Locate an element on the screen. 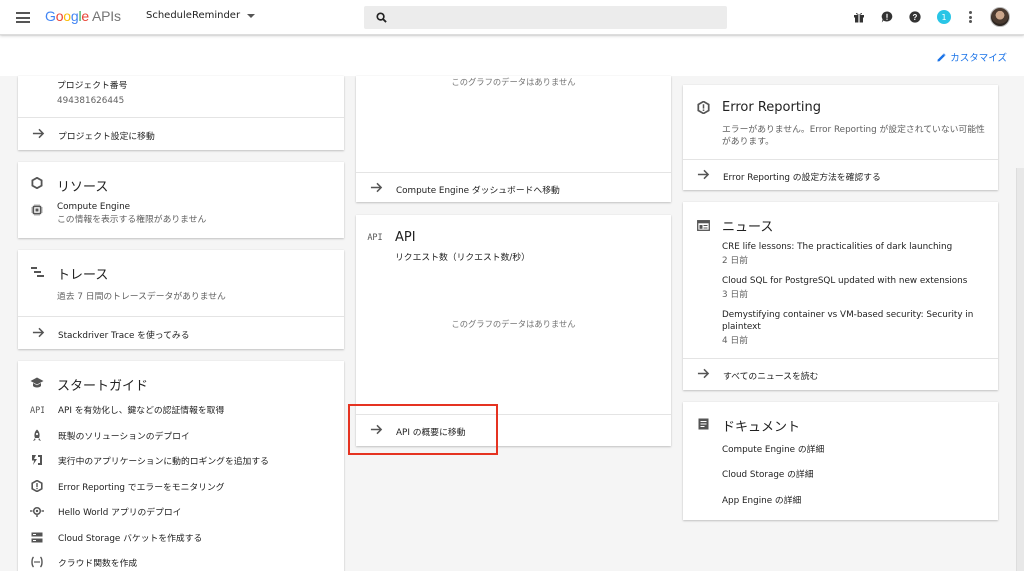 This screenshot has height=571, width=1024. more-vert-icon is located at coordinates (971, 18).